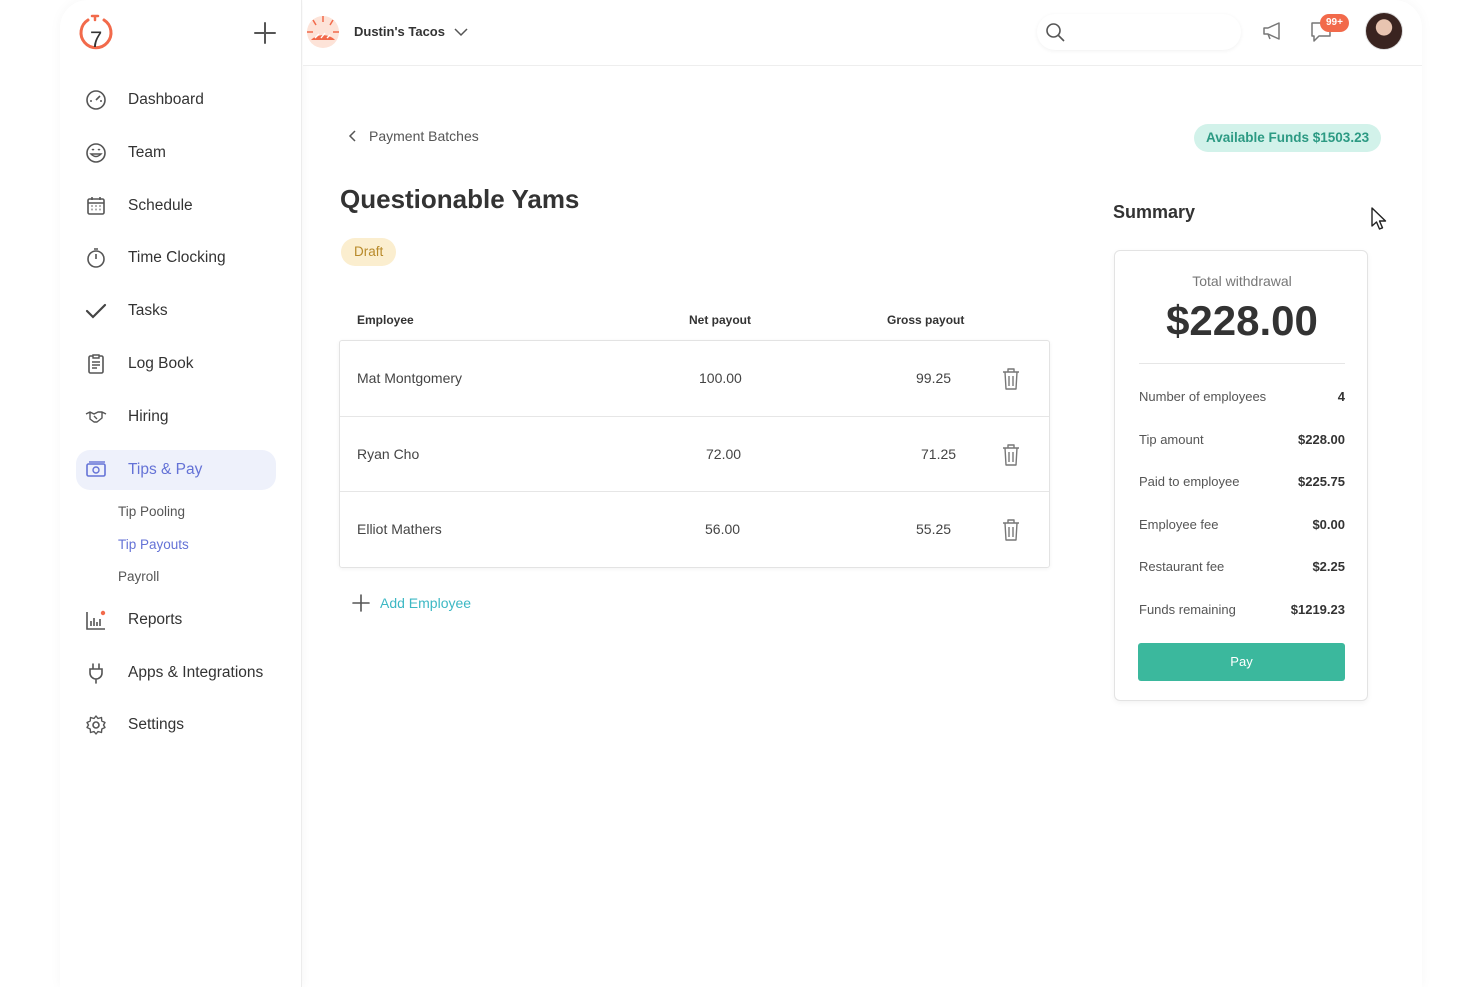 This screenshot has height=987, width=1480. What do you see at coordinates (1317, 609) in the screenshot?
I see `summary-row-value: $1219.23` at bounding box center [1317, 609].